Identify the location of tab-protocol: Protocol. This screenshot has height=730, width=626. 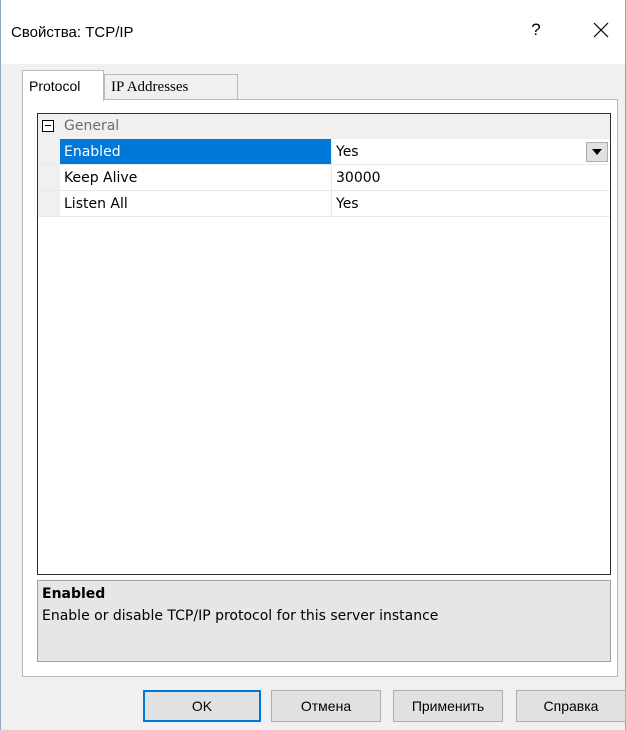
(63, 85).